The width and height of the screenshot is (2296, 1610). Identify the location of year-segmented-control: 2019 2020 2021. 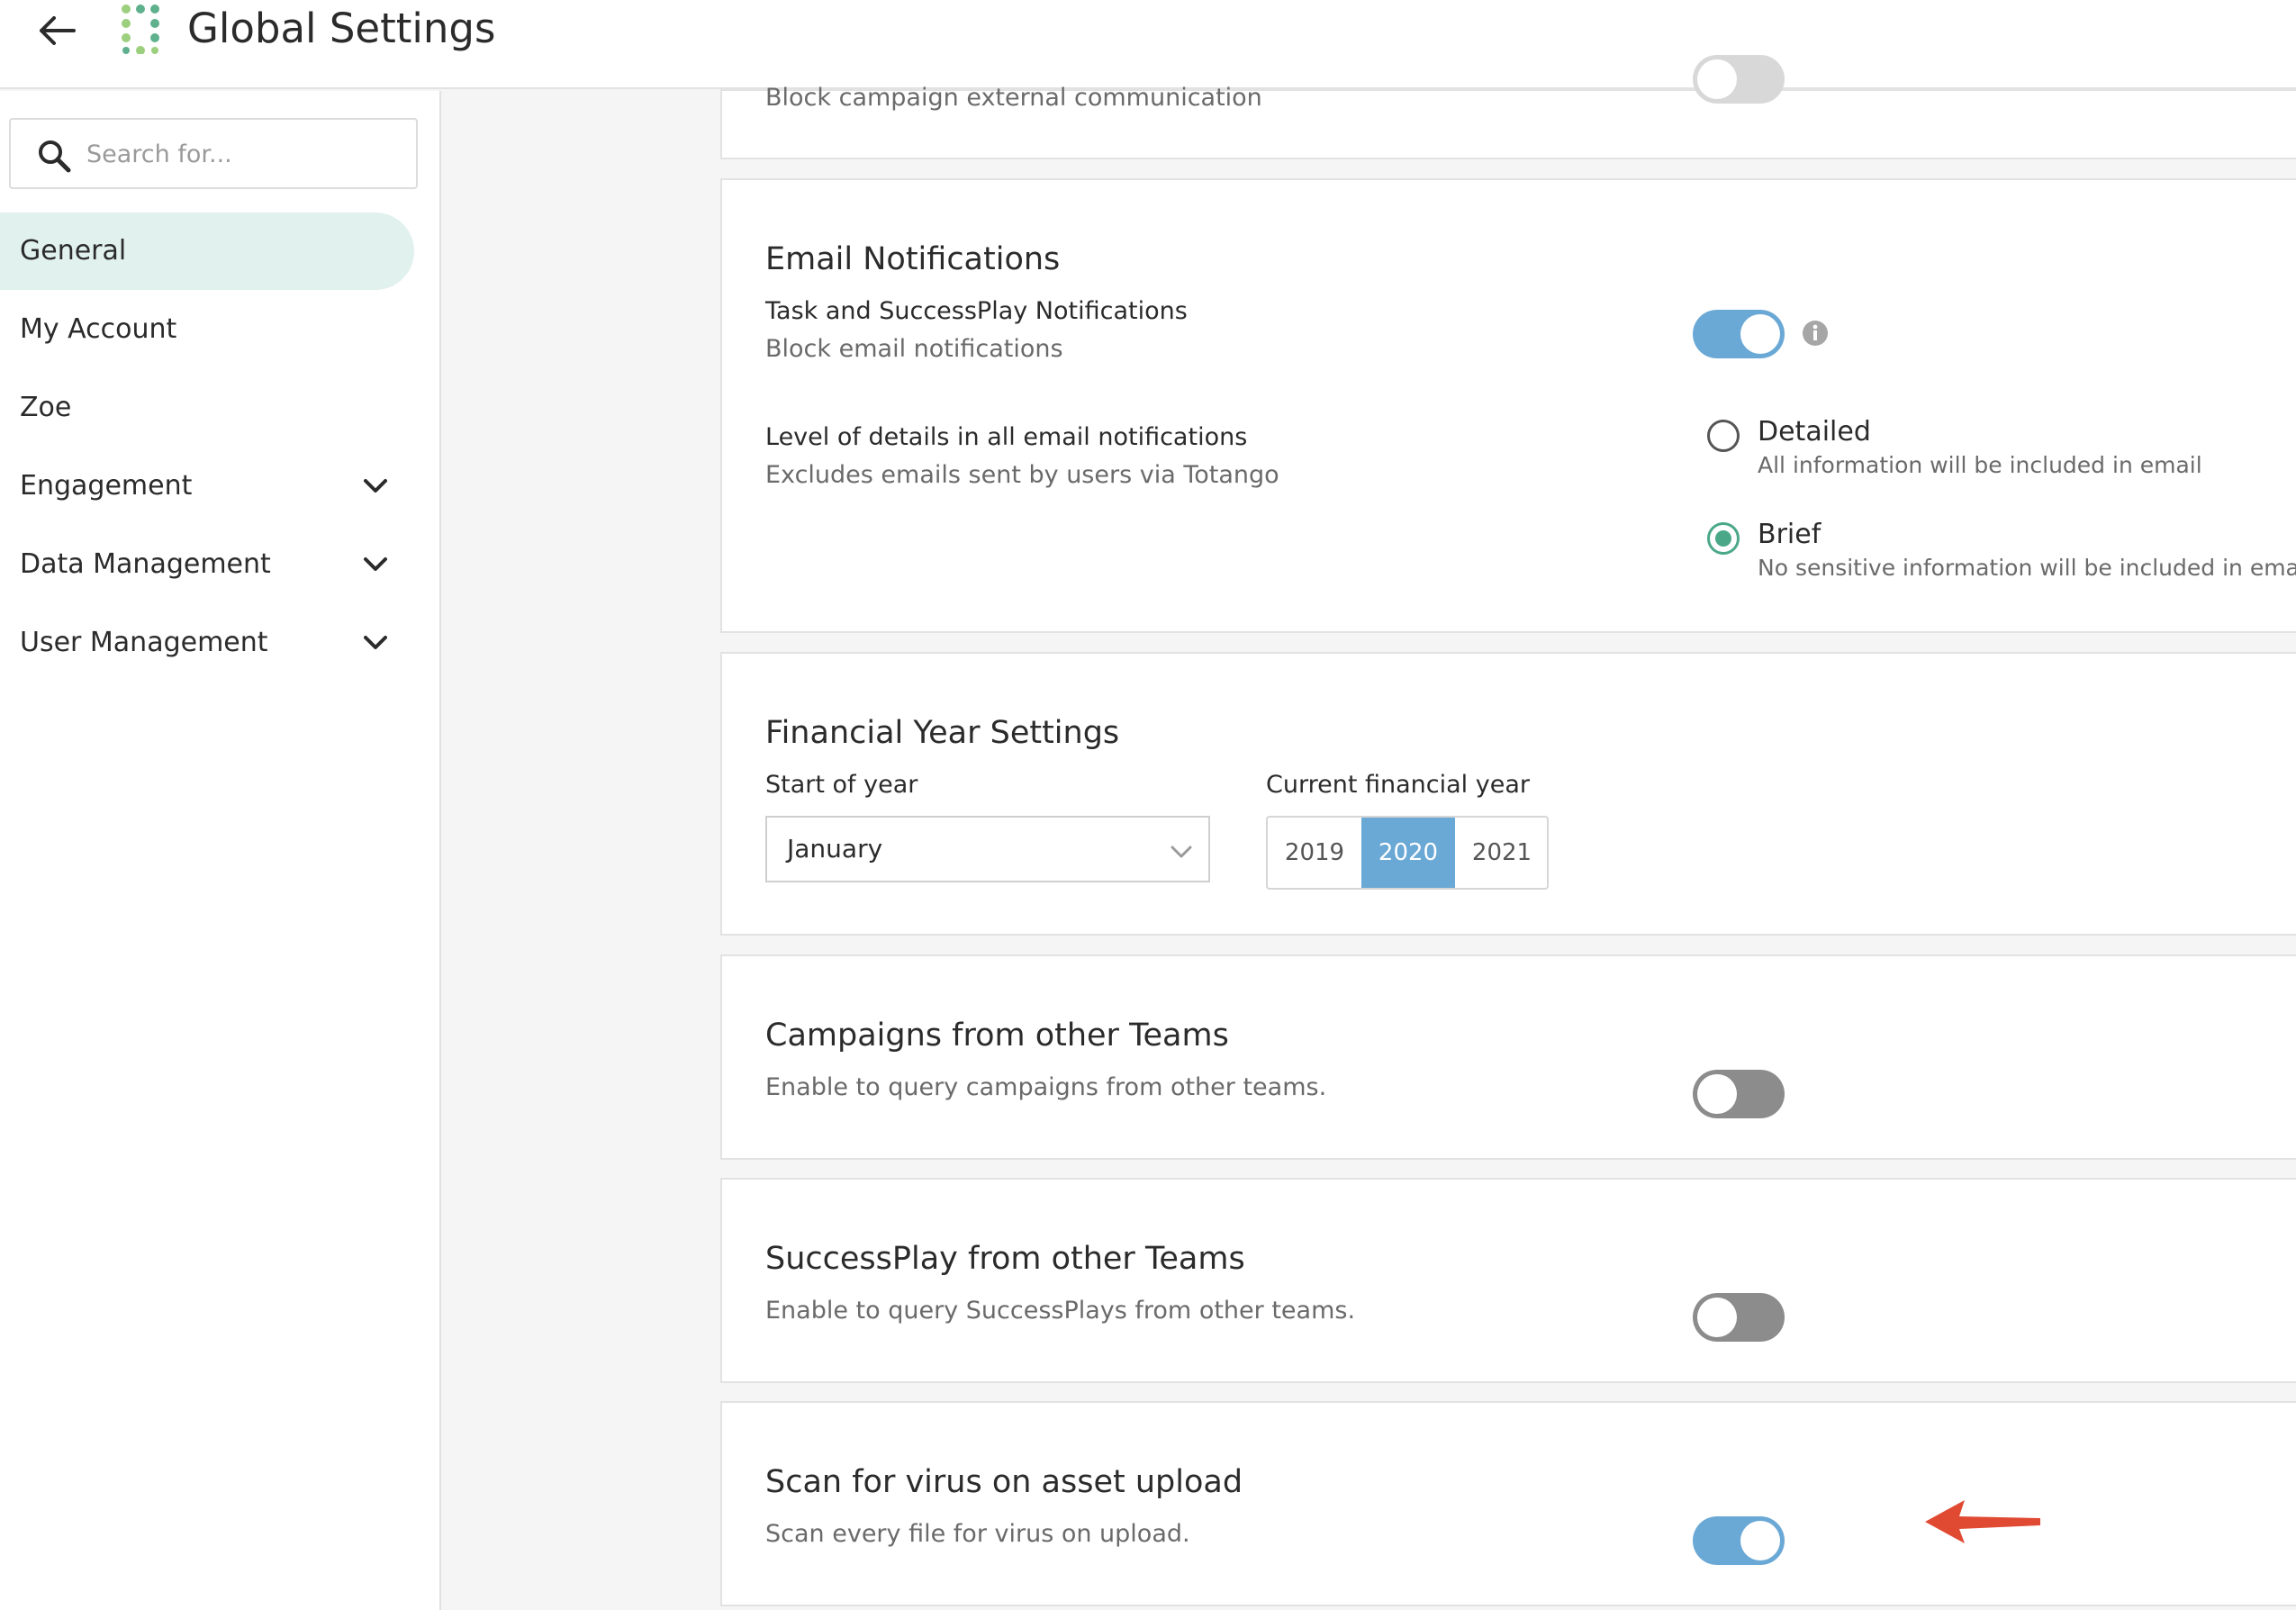
(1407, 853).